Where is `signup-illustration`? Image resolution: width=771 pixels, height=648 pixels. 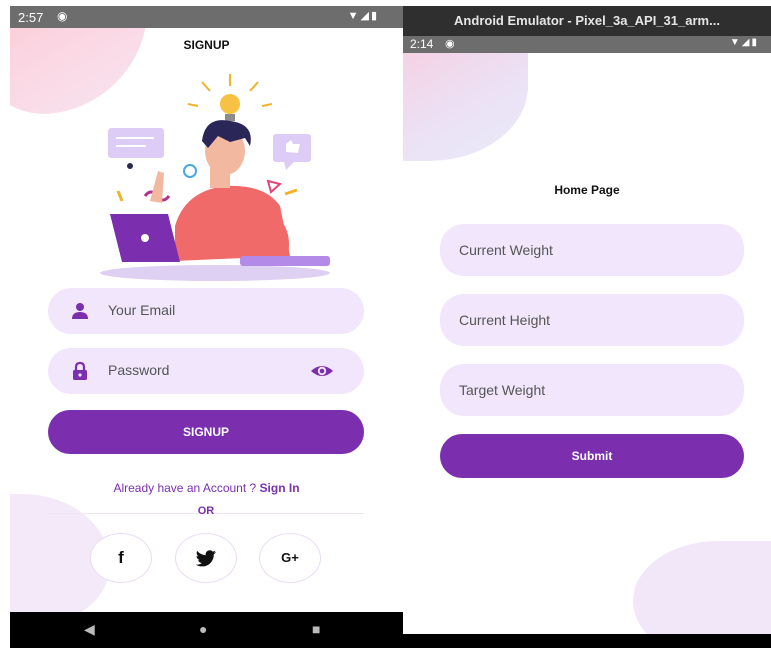
signup-illustration is located at coordinates (215, 177).